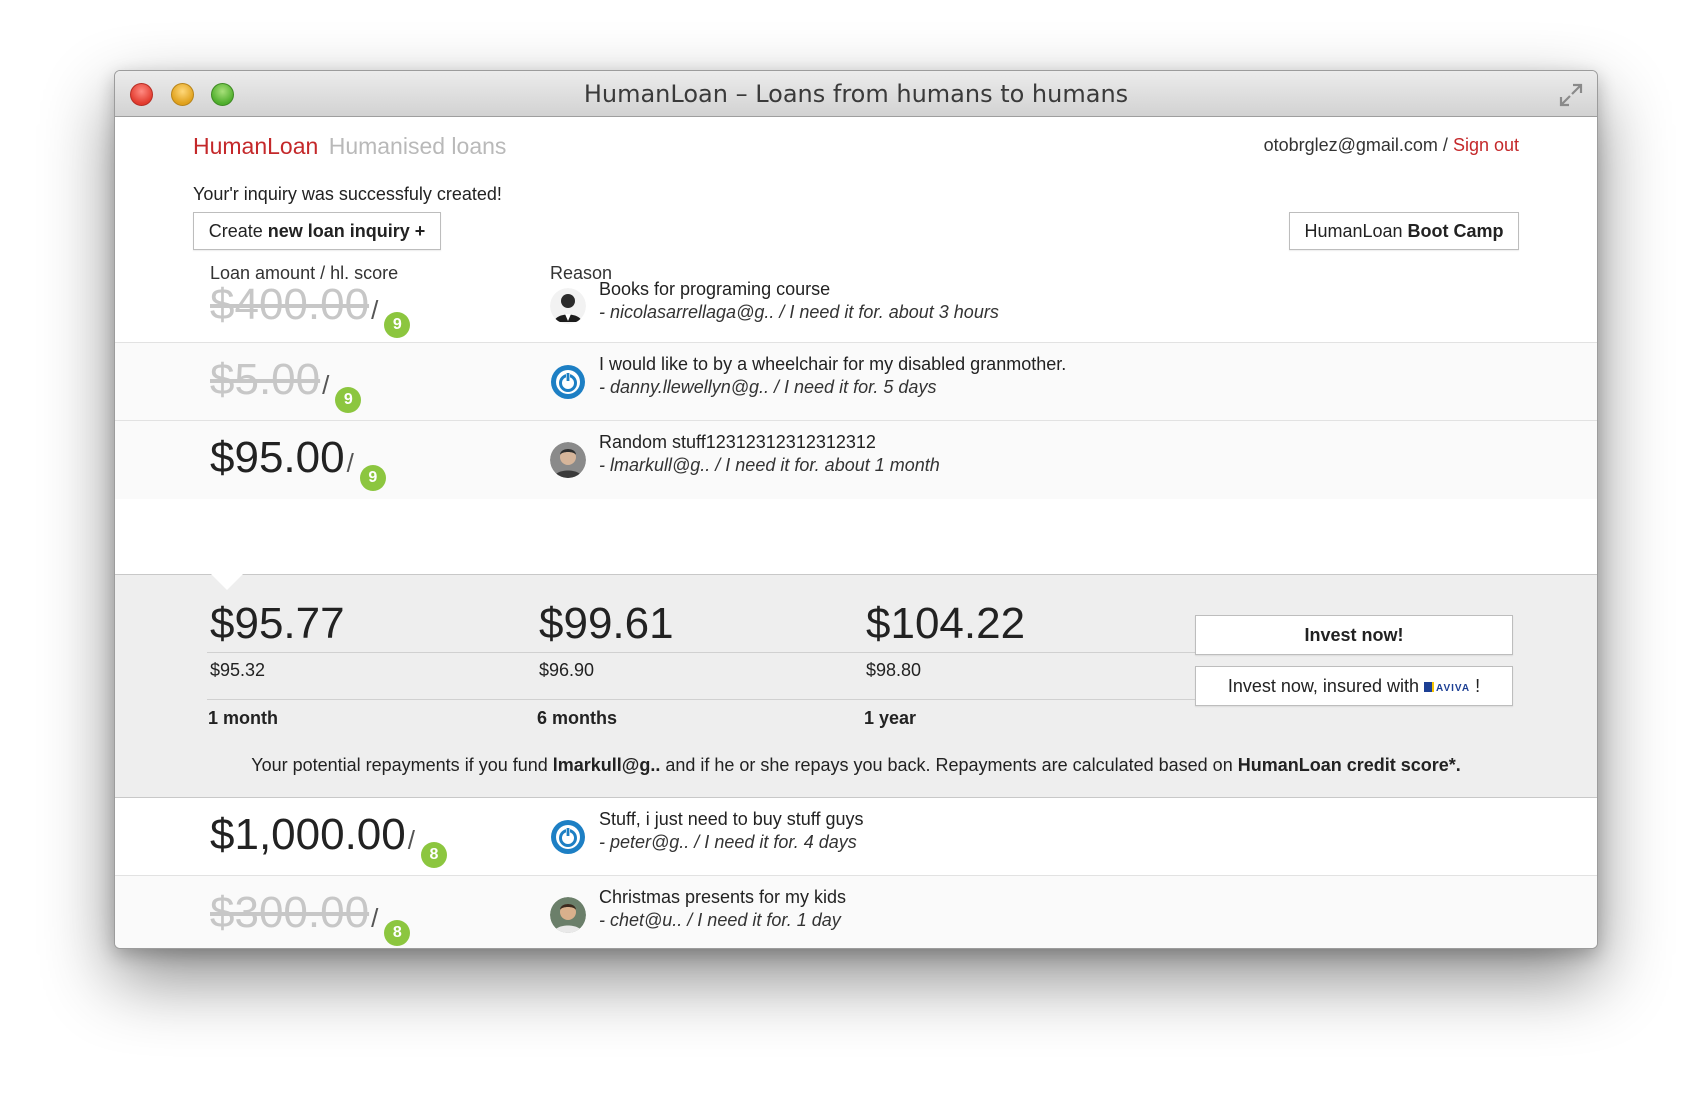  I want to click on aviva-logo: AVIVA, so click(1447, 689).